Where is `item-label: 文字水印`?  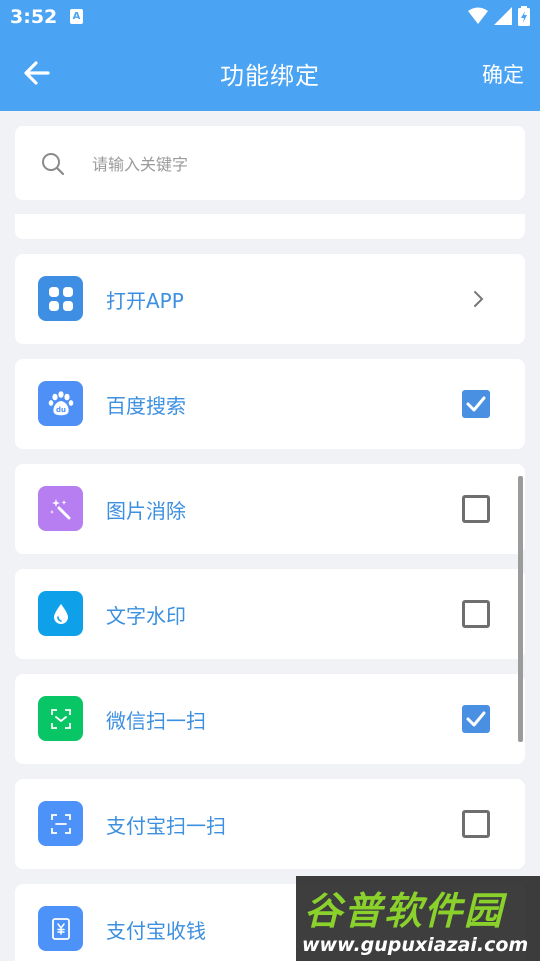 item-label: 文字水印 is located at coordinates (146, 616).